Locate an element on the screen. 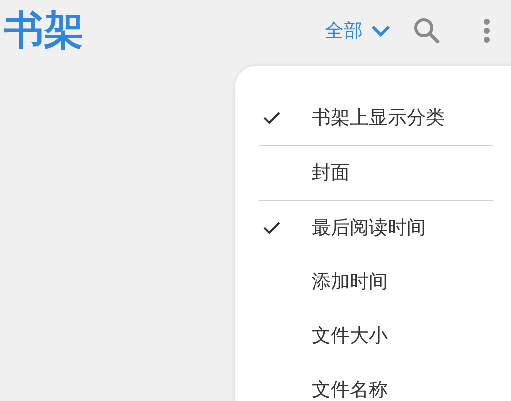  page-title: 书架 is located at coordinates (44, 31).